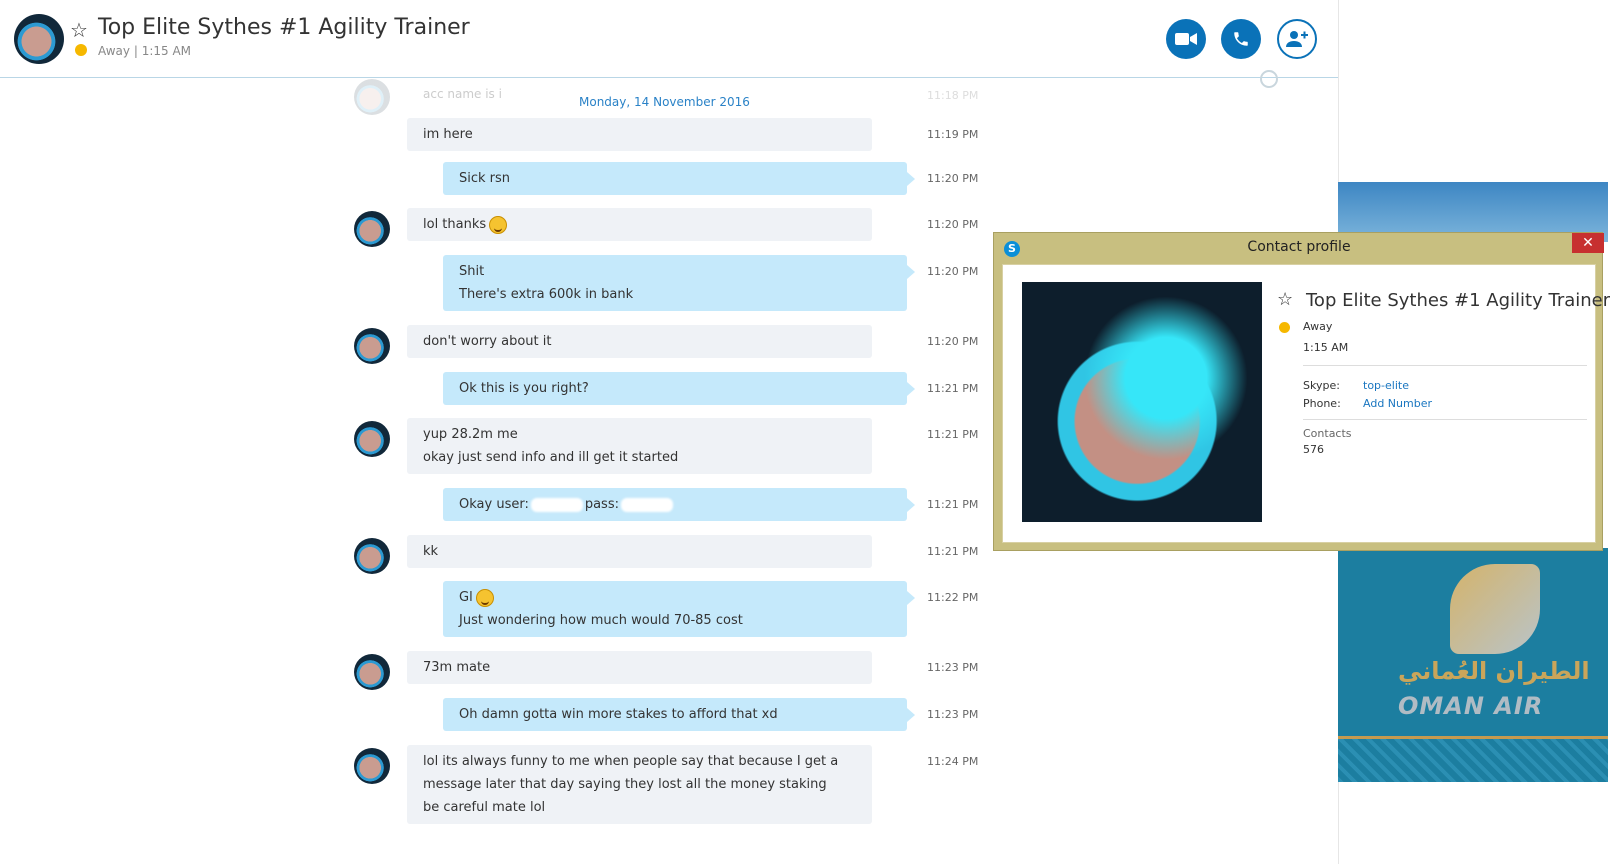 This screenshot has height=864, width=1610. I want to click on incoming-message: don't worry about it, so click(639, 341).